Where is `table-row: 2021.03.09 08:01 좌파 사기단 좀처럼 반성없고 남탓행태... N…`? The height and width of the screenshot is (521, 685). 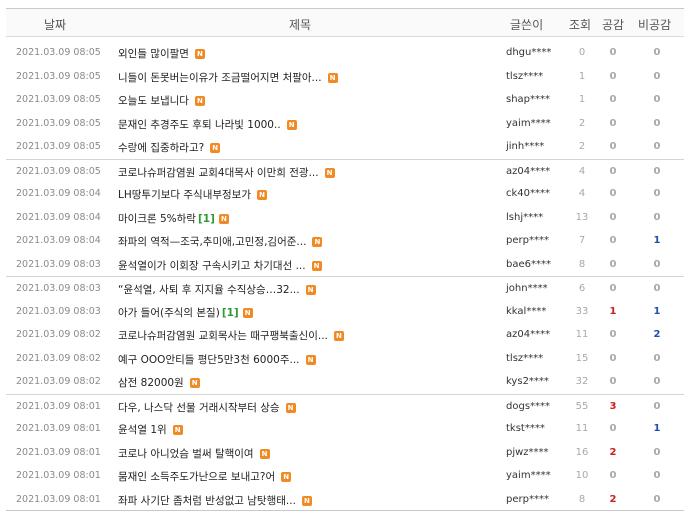 table-row: 2021.03.09 08:01 좌파 사기단 좀처럼 반성없고 남탓행태... N… is located at coordinates (345, 500).